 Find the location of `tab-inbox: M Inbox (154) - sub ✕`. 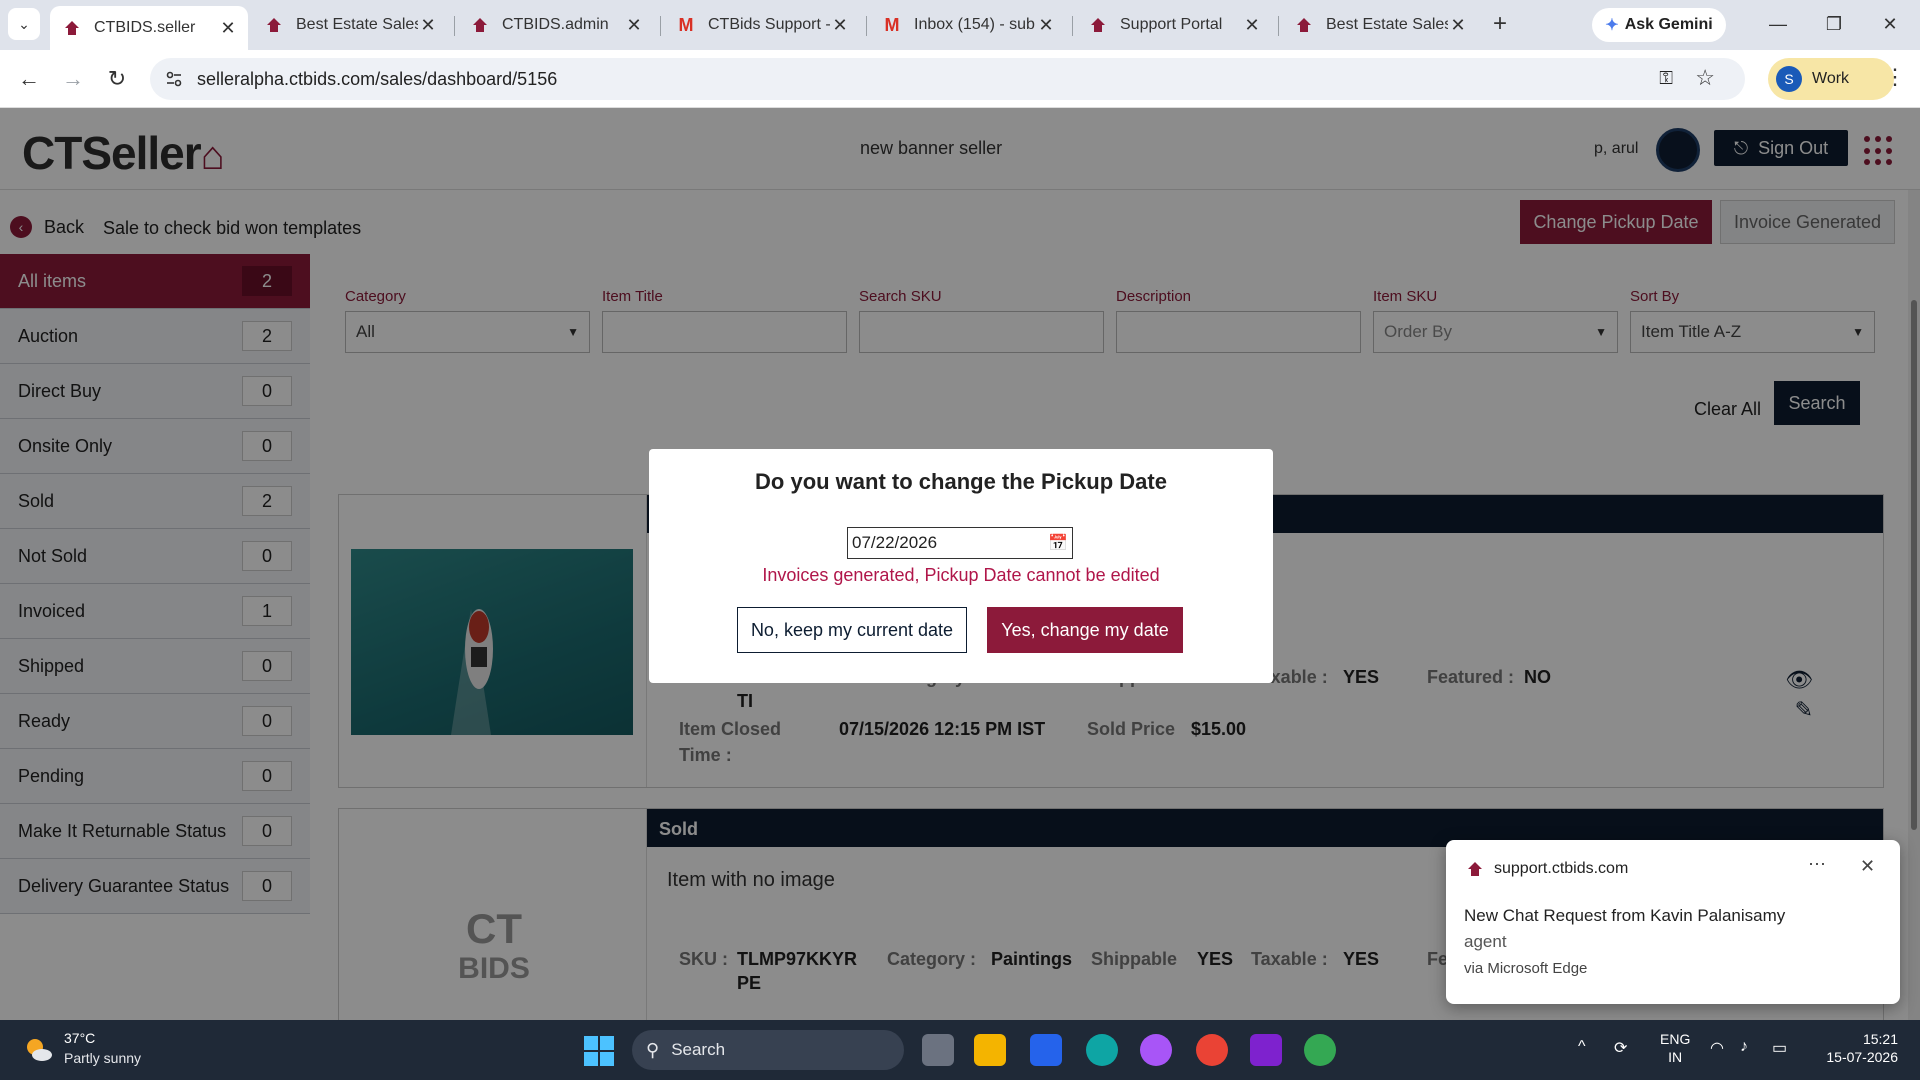

tab-inbox: M Inbox (154) - sub ✕ is located at coordinates (968, 25).